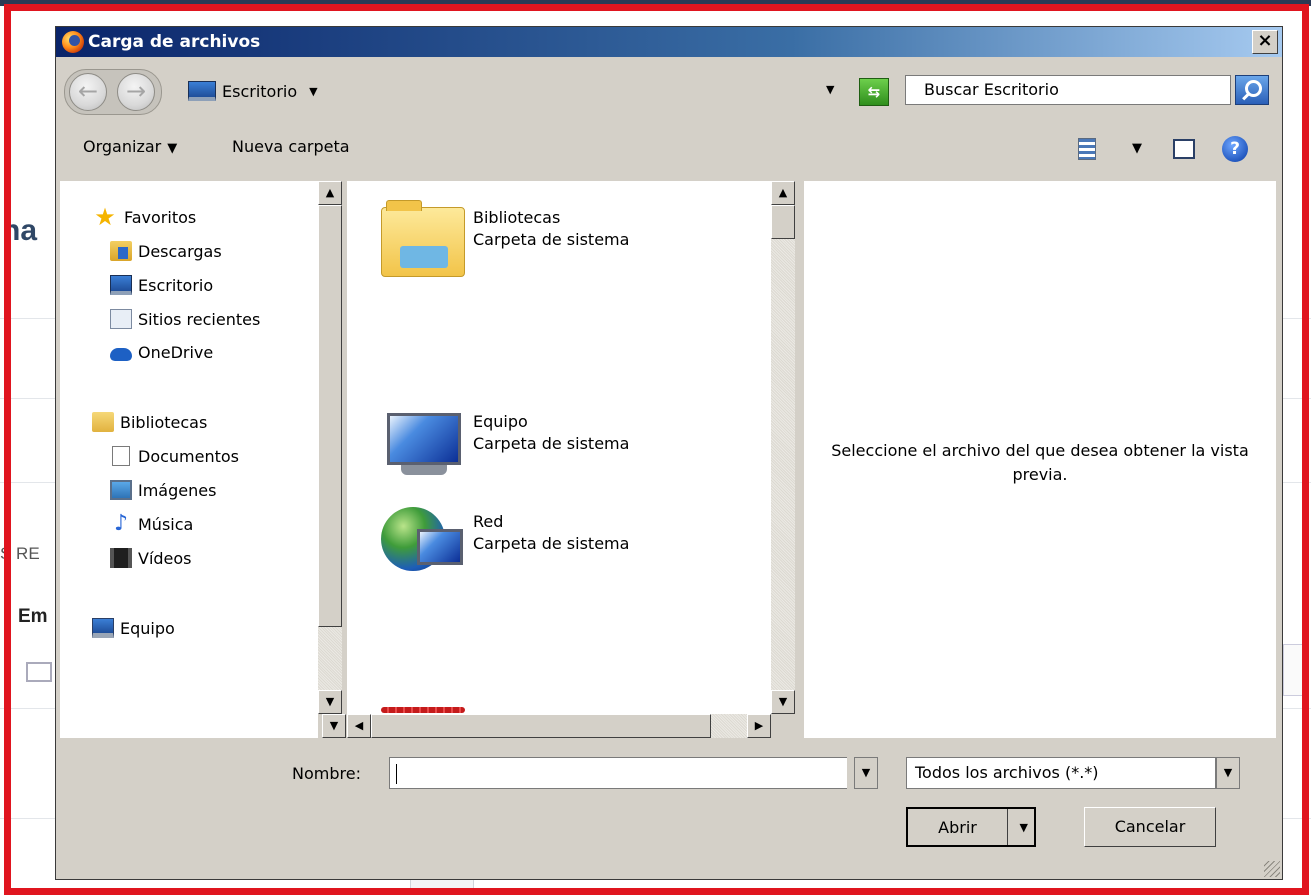 This screenshot has width=1311, height=895. What do you see at coordinates (121, 523) in the screenshot?
I see `music-icon: ♪` at bounding box center [121, 523].